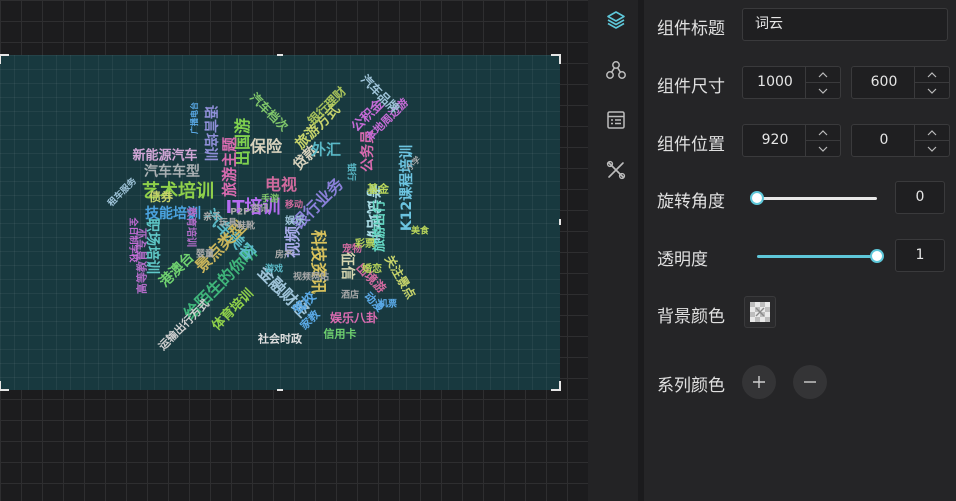 The width and height of the screenshot is (956, 501). I want to click on pos-x-input: 920, so click(791, 140).